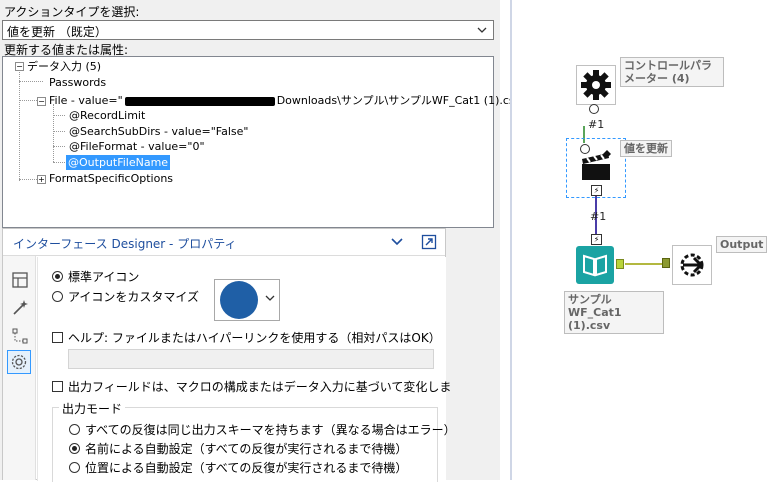 The height and width of the screenshot is (482, 784). I want to click on icon-standard-radio, so click(57, 276).